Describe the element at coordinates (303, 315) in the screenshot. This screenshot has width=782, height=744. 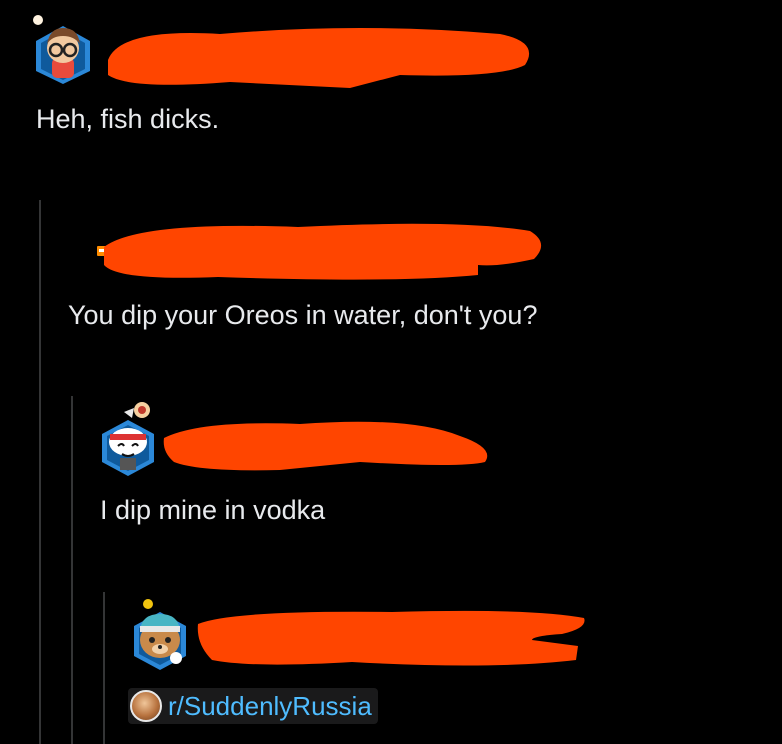
I see `comment-text: You dip your Oreos in water, don't you?` at that location.